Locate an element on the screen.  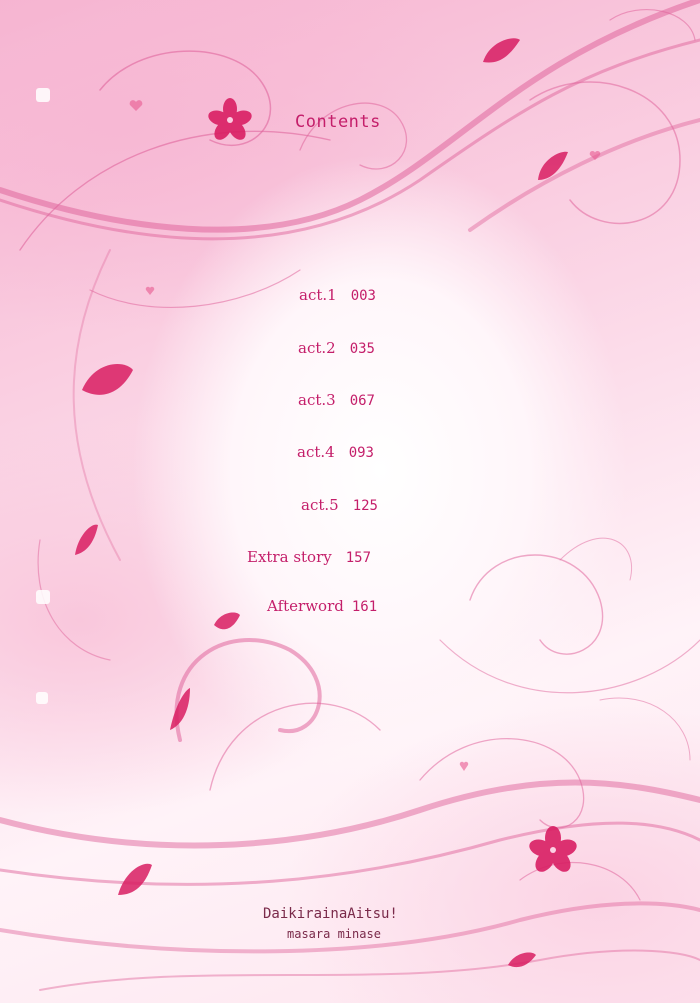
toc-entry-label: Afterword is located at coordinates (305, 606).